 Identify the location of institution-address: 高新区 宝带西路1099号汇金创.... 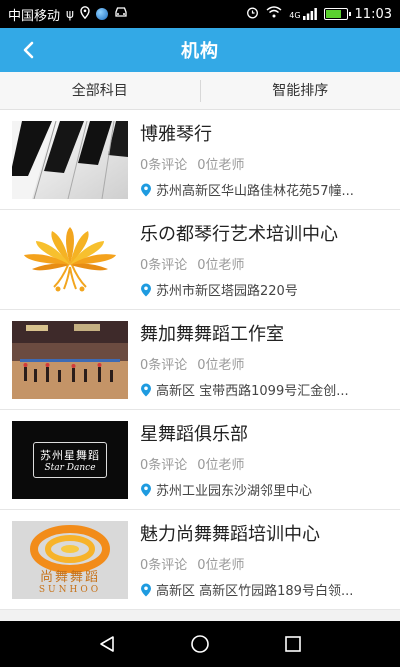
(252, 391).